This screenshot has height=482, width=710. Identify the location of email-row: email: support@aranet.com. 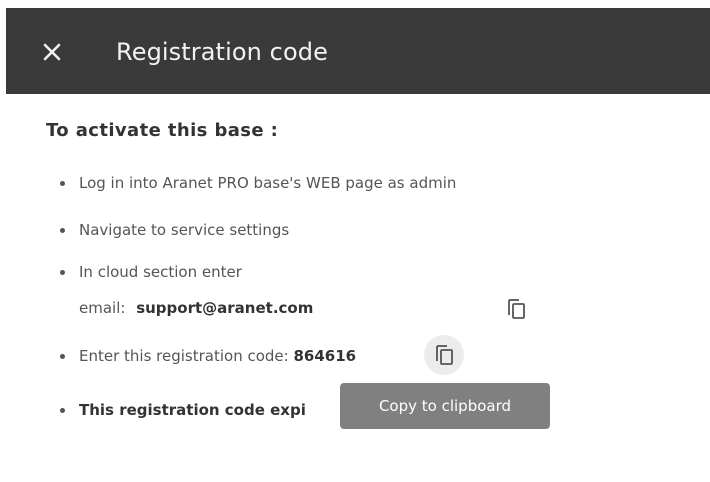
(196, 308).